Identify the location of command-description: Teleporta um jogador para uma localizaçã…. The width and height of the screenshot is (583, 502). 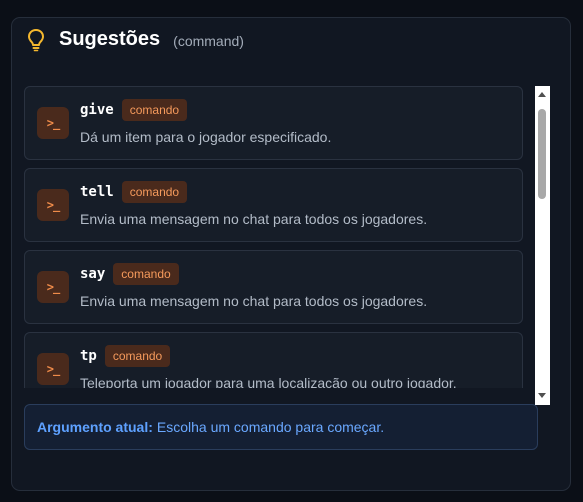
(268, 381).